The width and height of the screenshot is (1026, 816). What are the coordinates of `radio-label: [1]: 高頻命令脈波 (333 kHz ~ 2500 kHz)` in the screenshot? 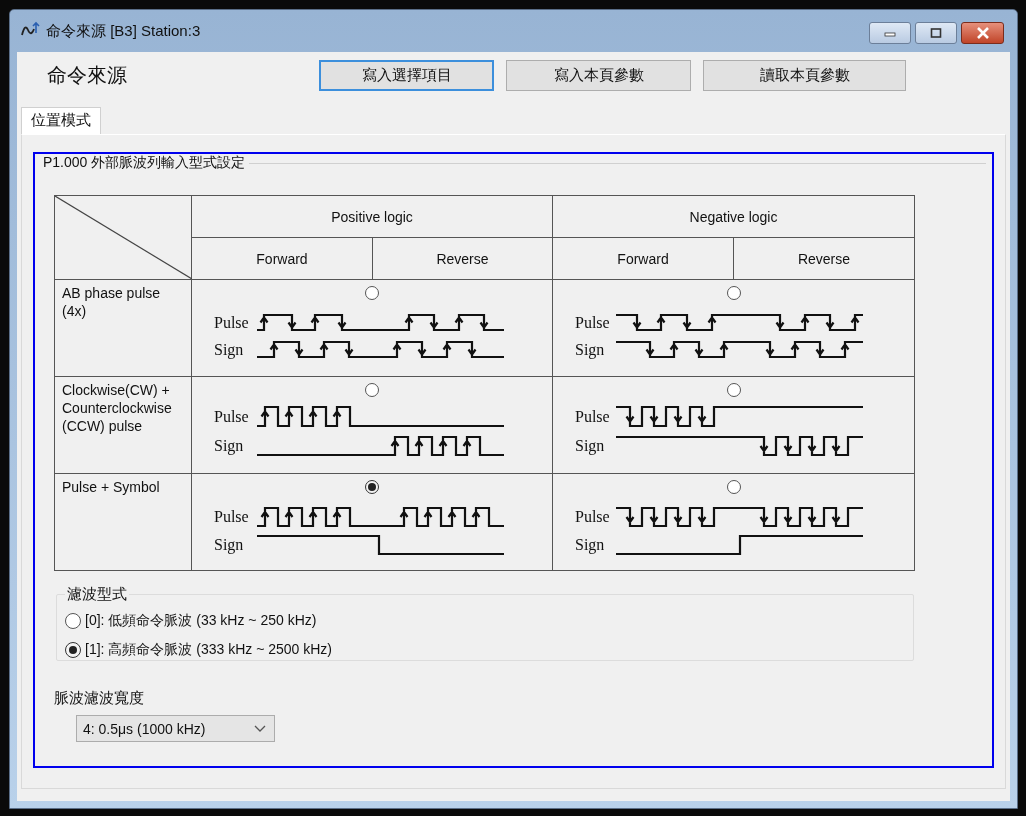 It's located at (209, 649).